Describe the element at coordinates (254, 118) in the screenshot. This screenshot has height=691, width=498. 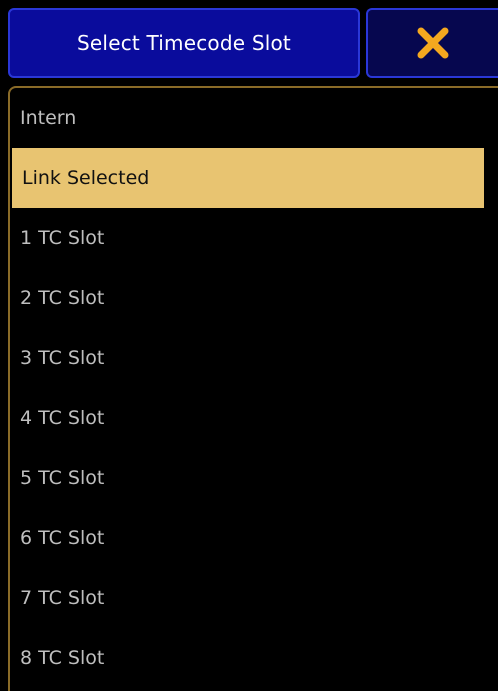
I see `list-item-intern: Intern` at that location.